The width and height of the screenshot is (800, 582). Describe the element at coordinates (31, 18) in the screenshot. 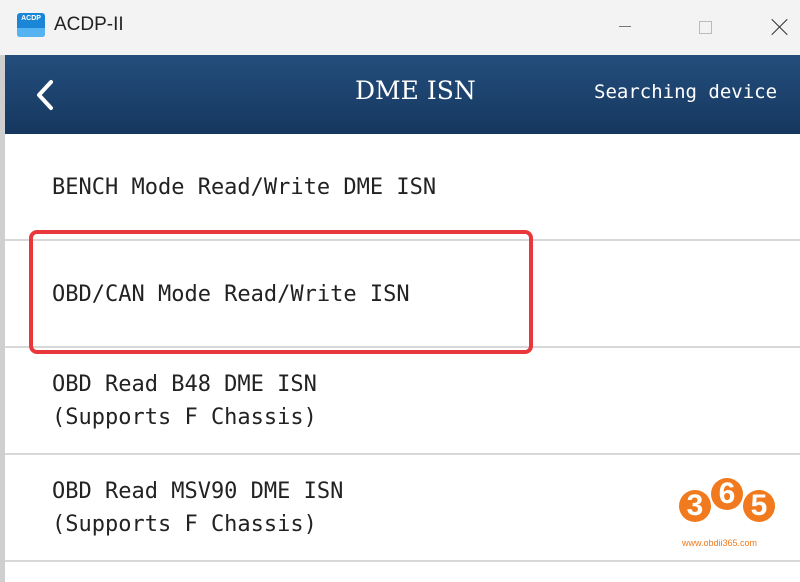

I see `app-logo-text: ACDP` at that location.